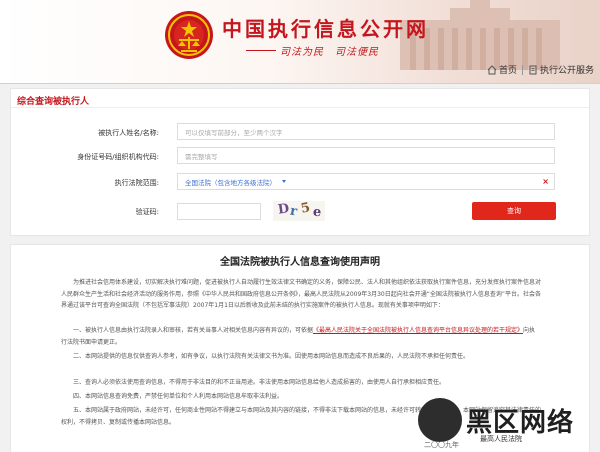 Image resolution: width=600 pixels, height=452 pixels. I want to click on watermark: 黑区网络 最高人民法院 二〇〇九年, so click(509, 424).